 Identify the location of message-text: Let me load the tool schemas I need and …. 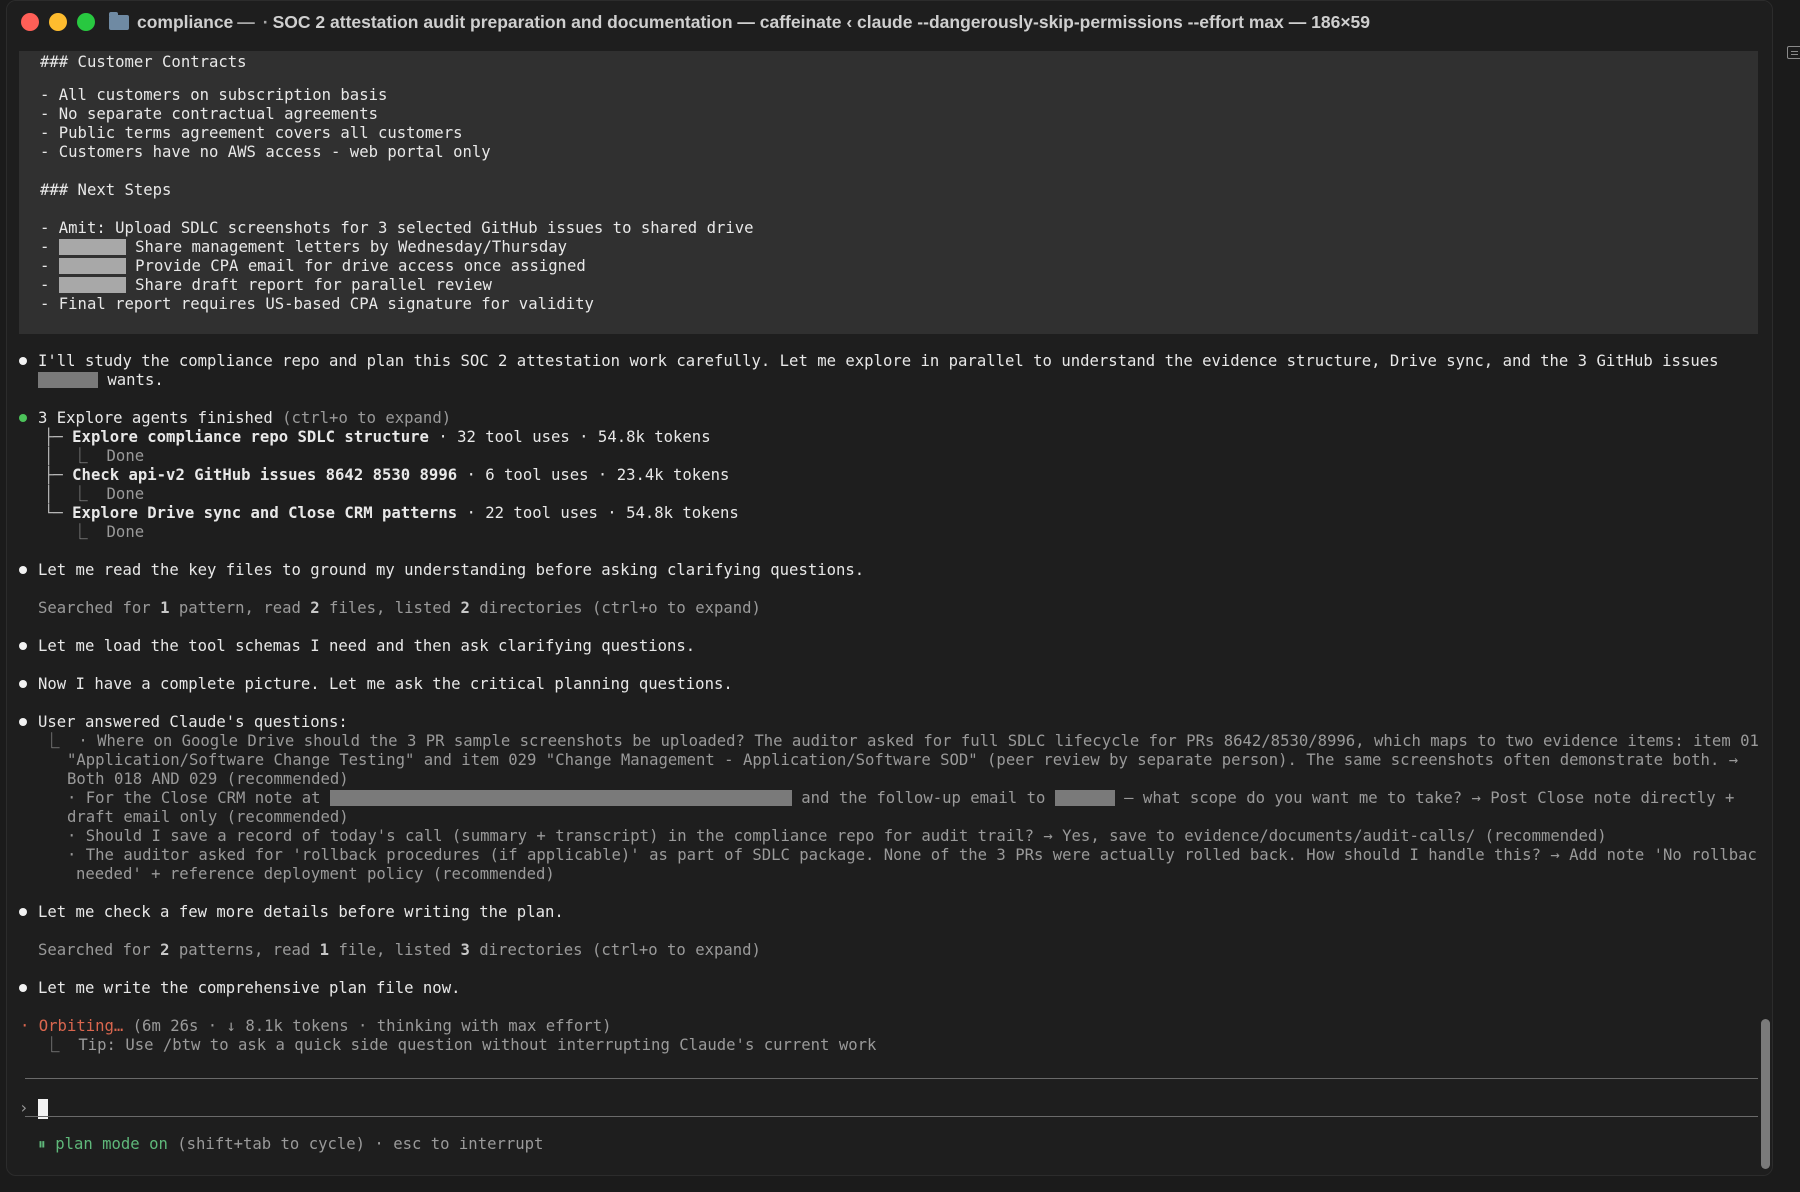
(367, 646).